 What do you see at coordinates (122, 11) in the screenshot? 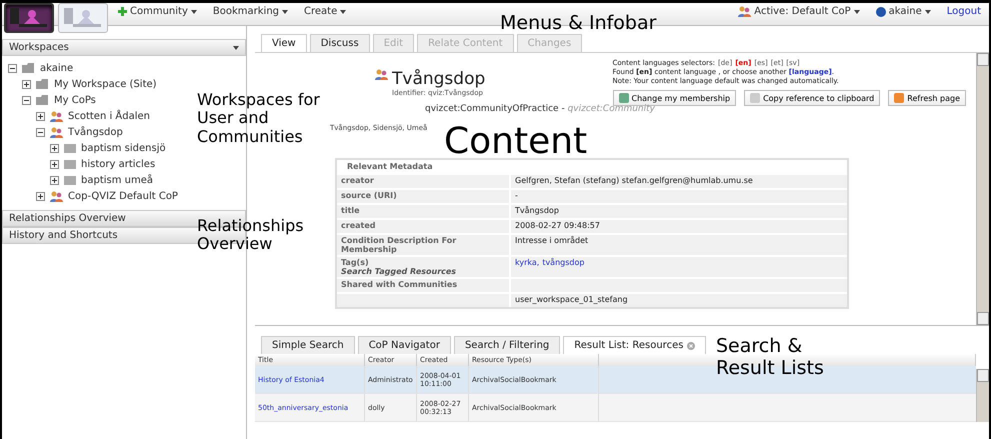
I see `plus-icon` at bounding box center [122, 11].